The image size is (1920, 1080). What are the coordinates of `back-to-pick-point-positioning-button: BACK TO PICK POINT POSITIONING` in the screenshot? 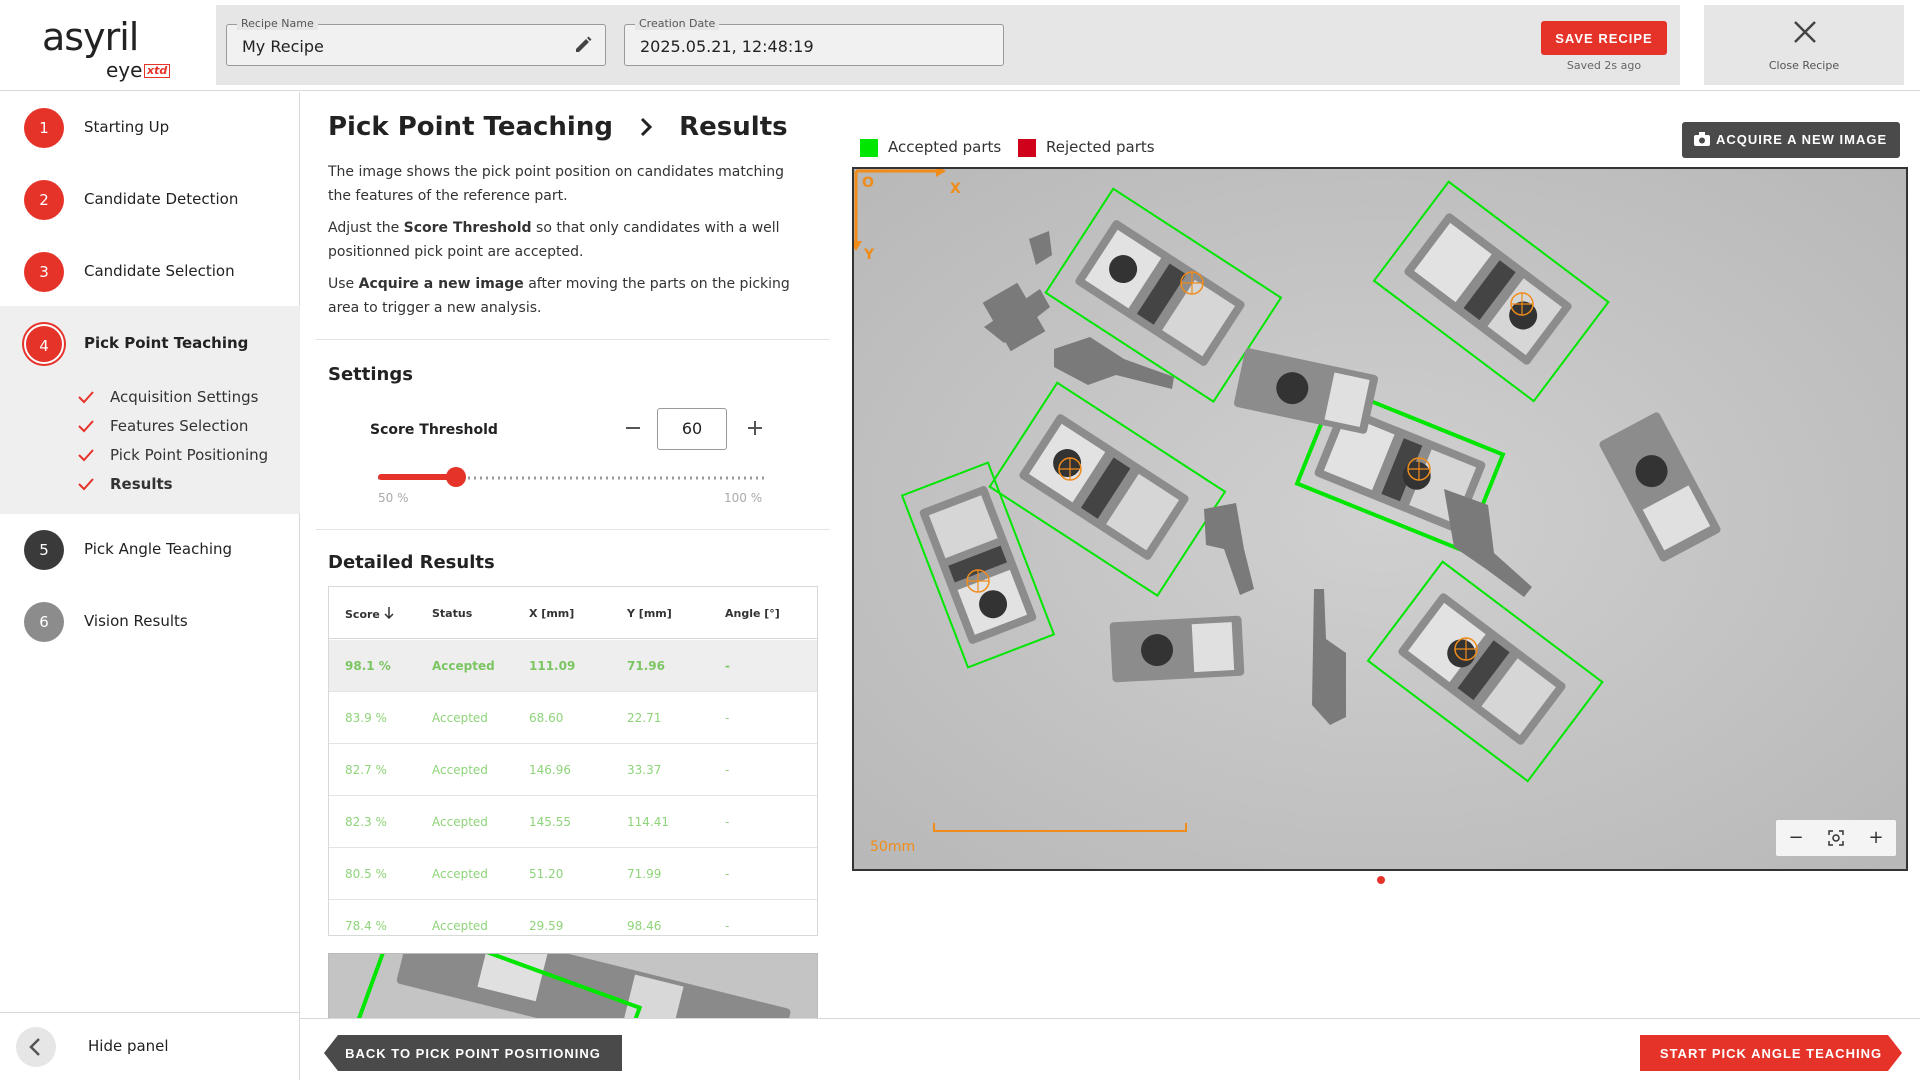 It's located at (473, 1053).